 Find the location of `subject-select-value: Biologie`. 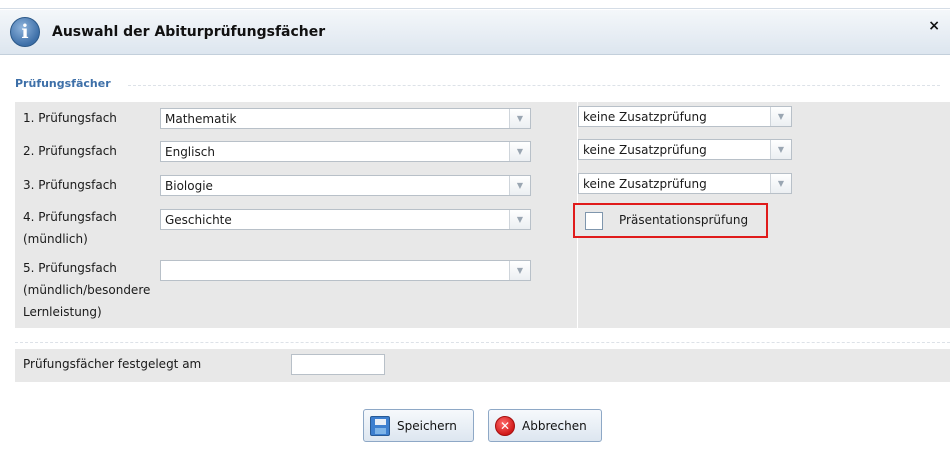

subject-select-value: Biologie is located at coordinates (189, 186).